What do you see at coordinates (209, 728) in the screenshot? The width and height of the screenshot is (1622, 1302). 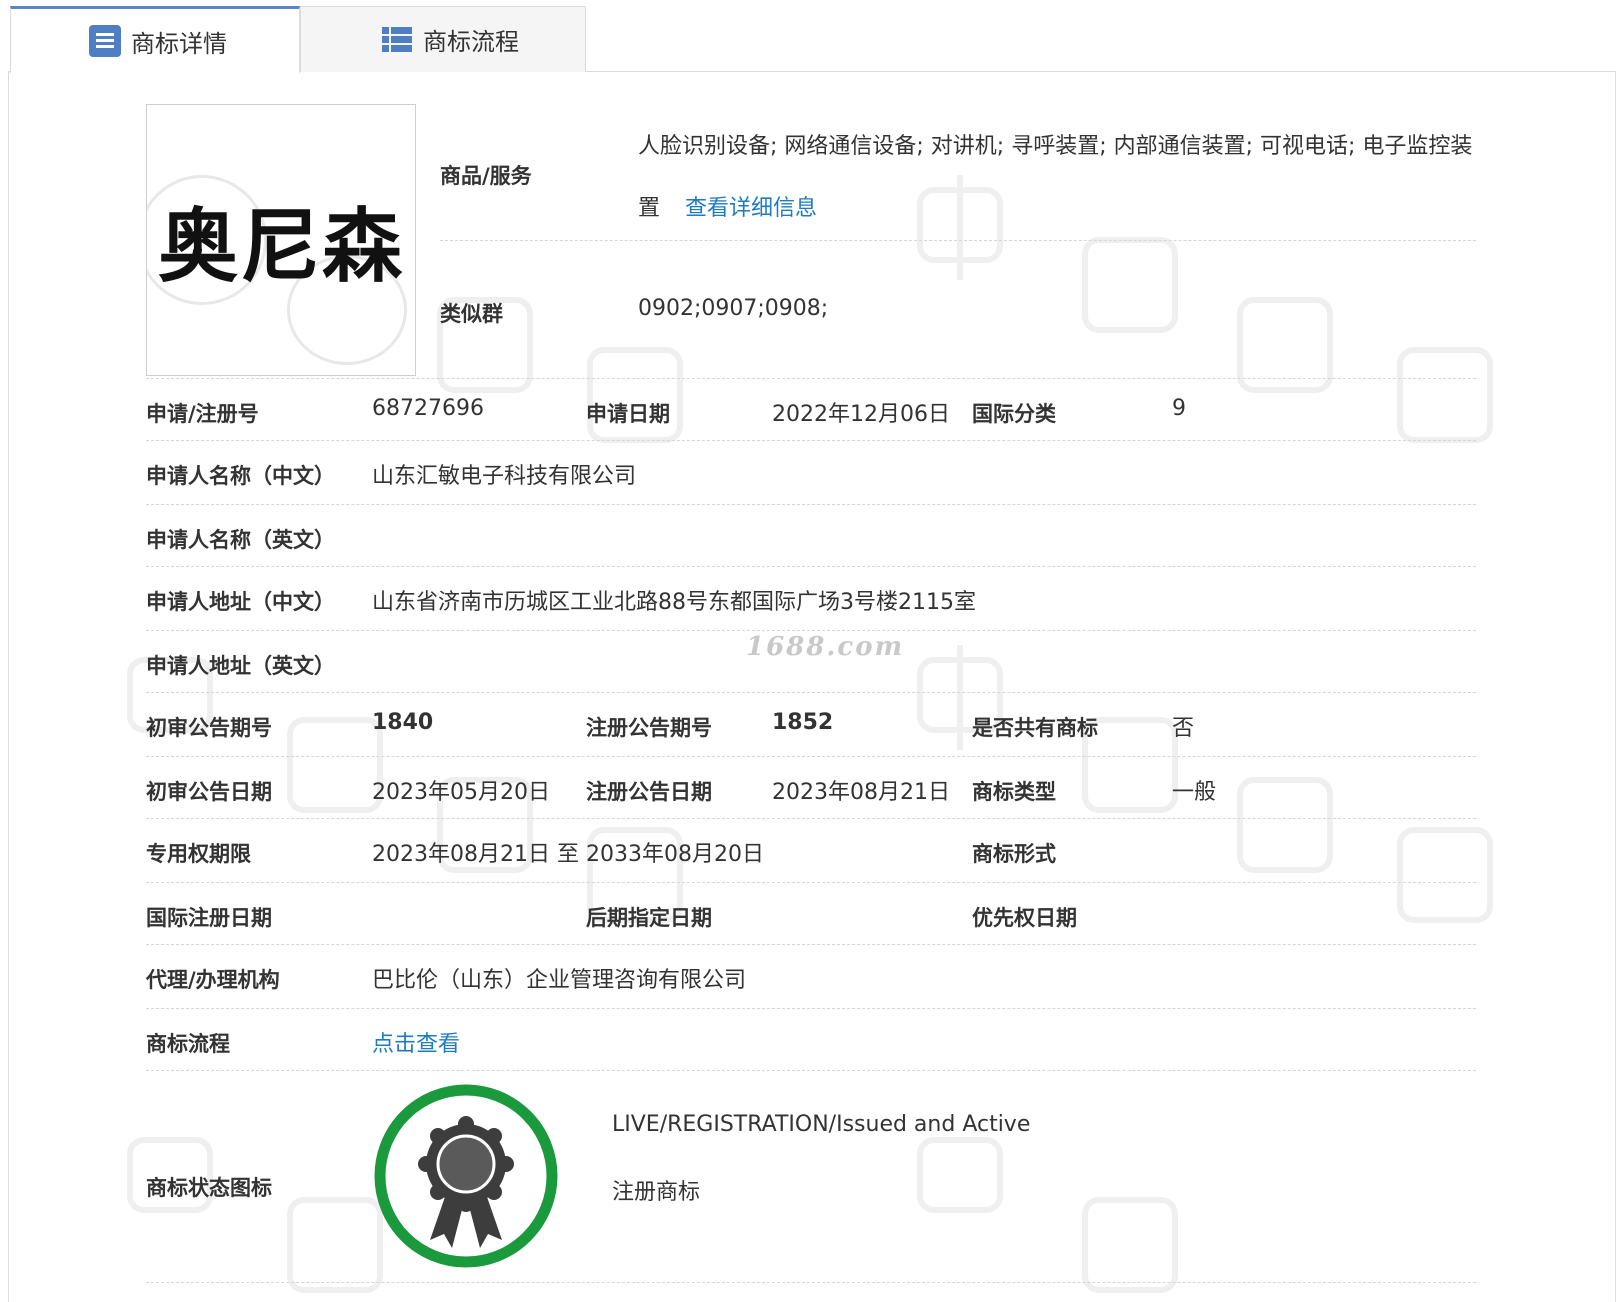 I see `prelim-no-label: 初审公告期号` at bounding box center [209, 728].